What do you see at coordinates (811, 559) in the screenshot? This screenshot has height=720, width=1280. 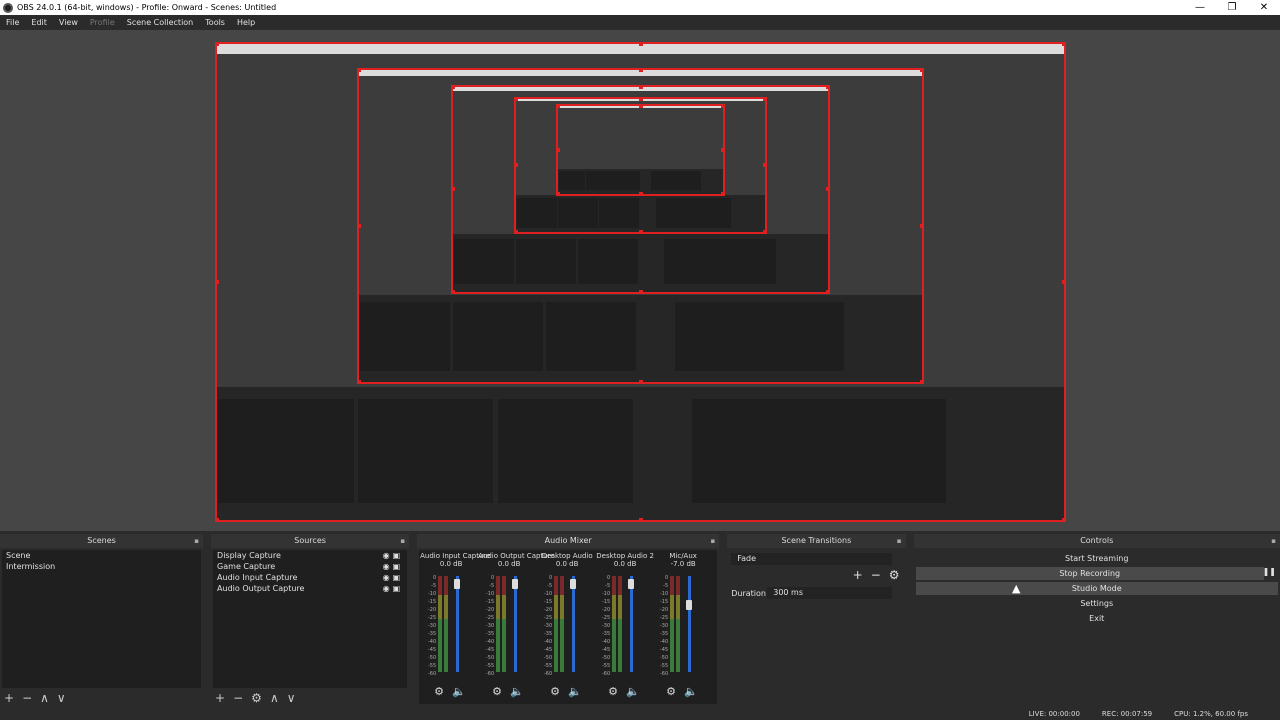 I see `transition-select: Fade` at bounding box center [811, 559].